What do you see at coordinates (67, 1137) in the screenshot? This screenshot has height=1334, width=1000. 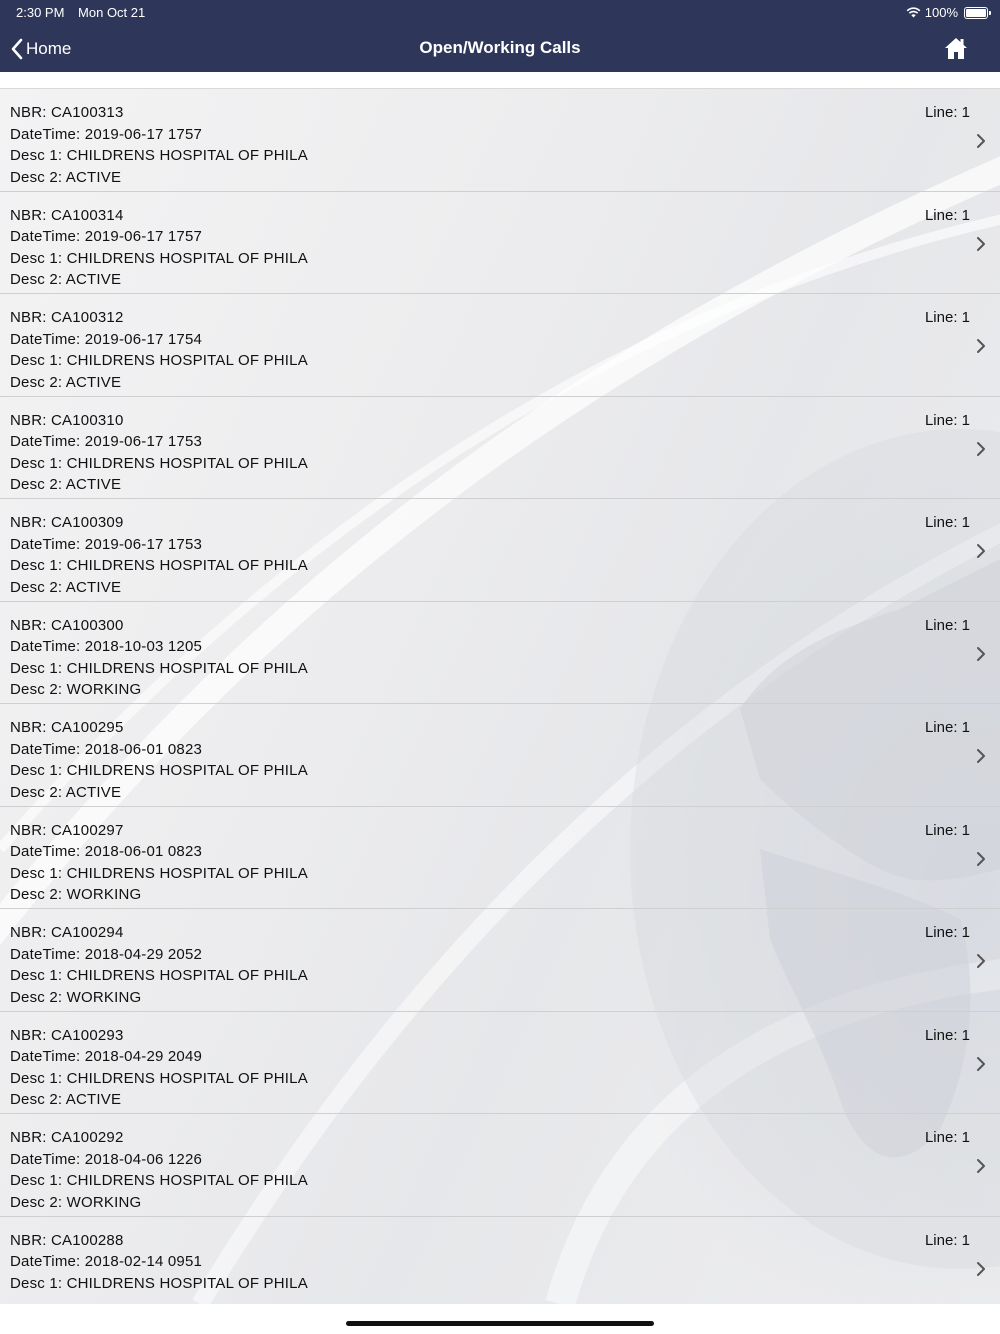 I see `call-number: NBR: CA100292` at bounding box center [67, 1137].